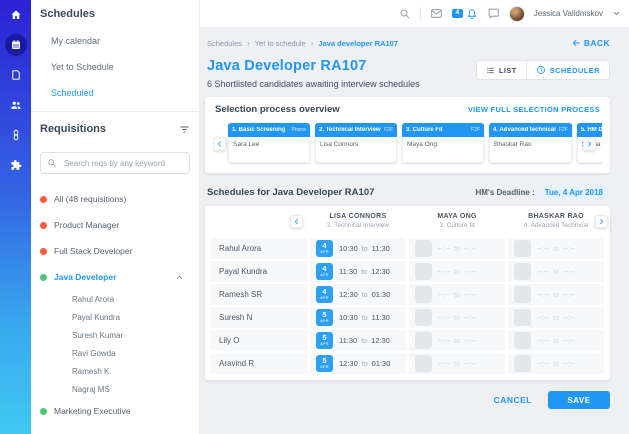  What do you see at coordinates (616, 13) in the screenshot?
I see `chevron-down-icon` at bounding box center [616, 13].